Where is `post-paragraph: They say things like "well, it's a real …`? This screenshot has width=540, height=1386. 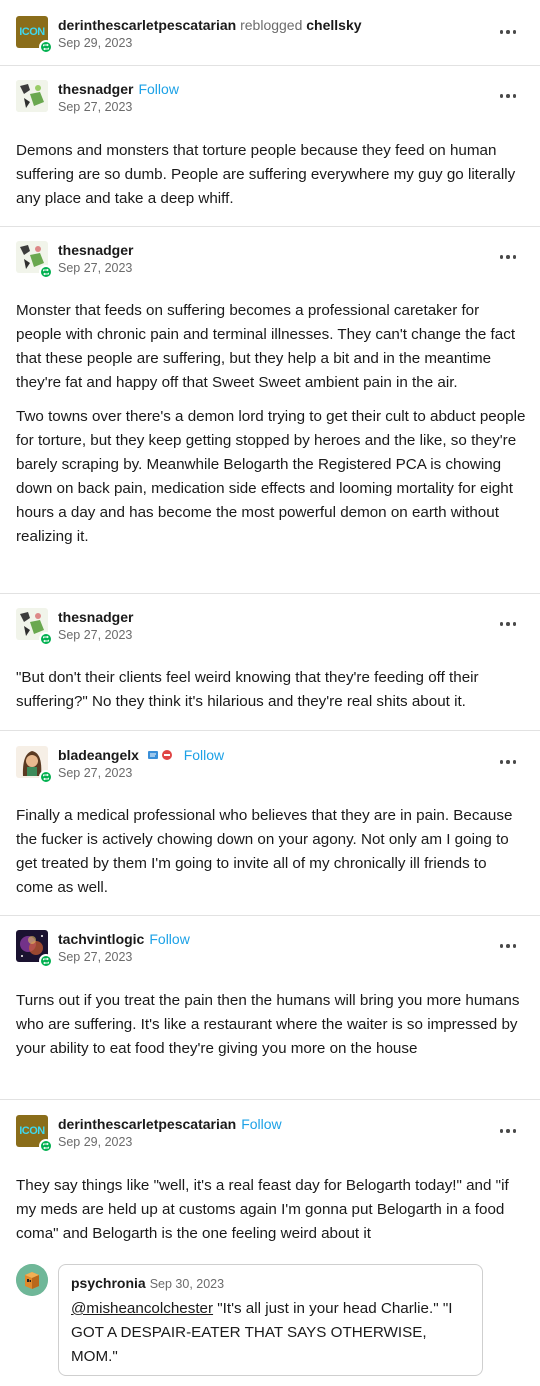
post-paragraph: They say things like "well, it's a real … is located at coordinates (262, 1209).